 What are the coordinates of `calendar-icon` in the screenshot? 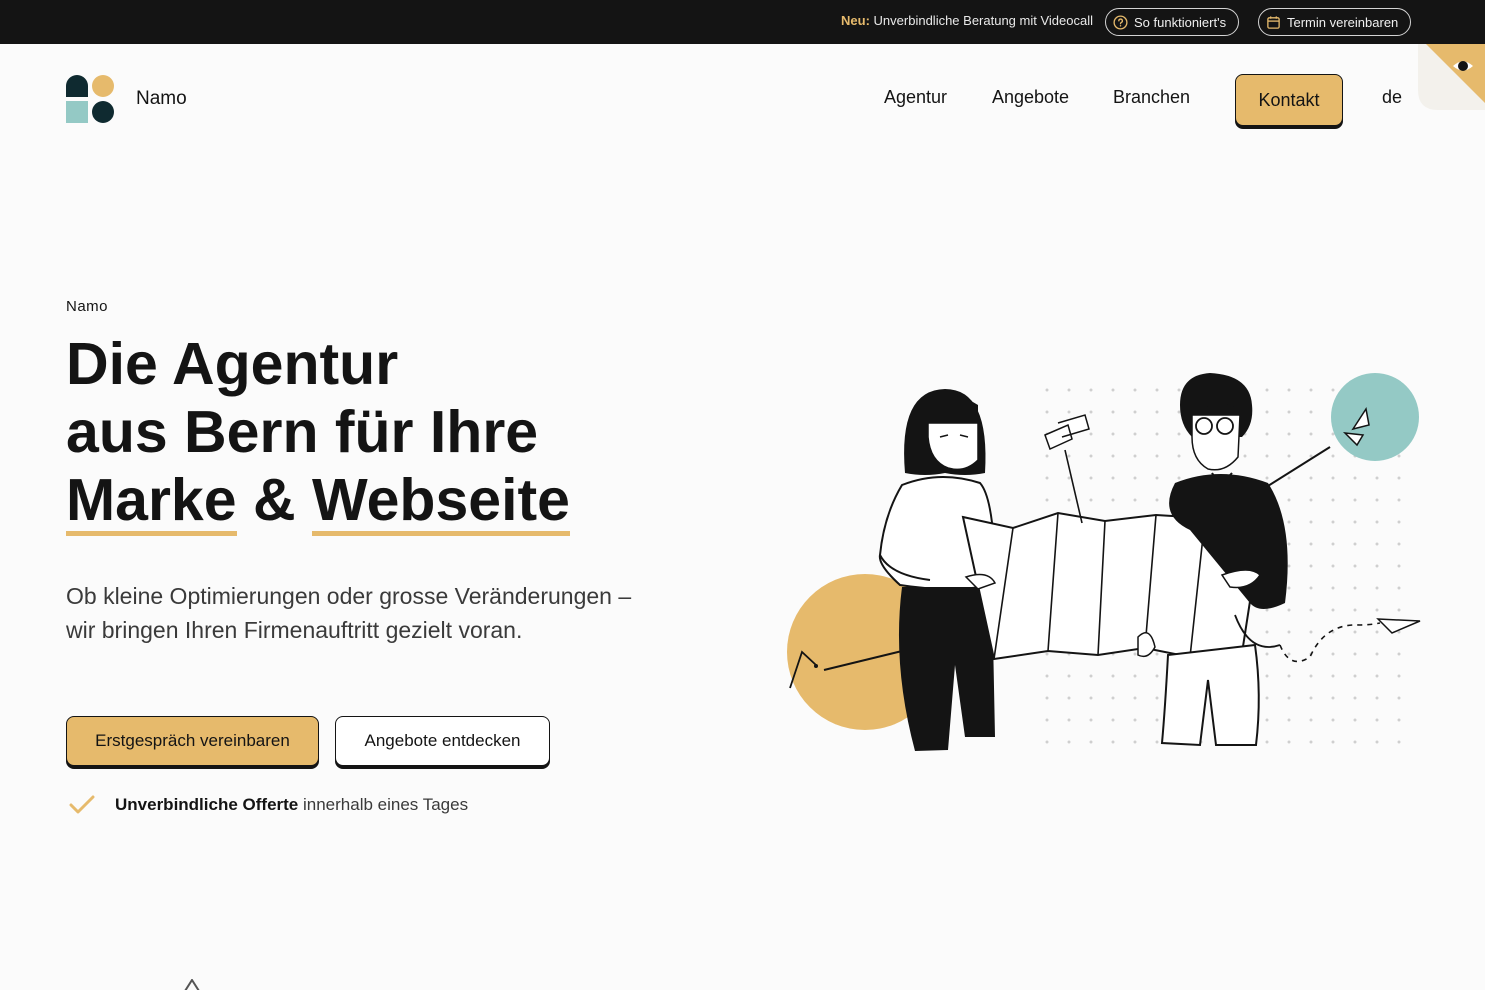 It's located at (1273, 22).